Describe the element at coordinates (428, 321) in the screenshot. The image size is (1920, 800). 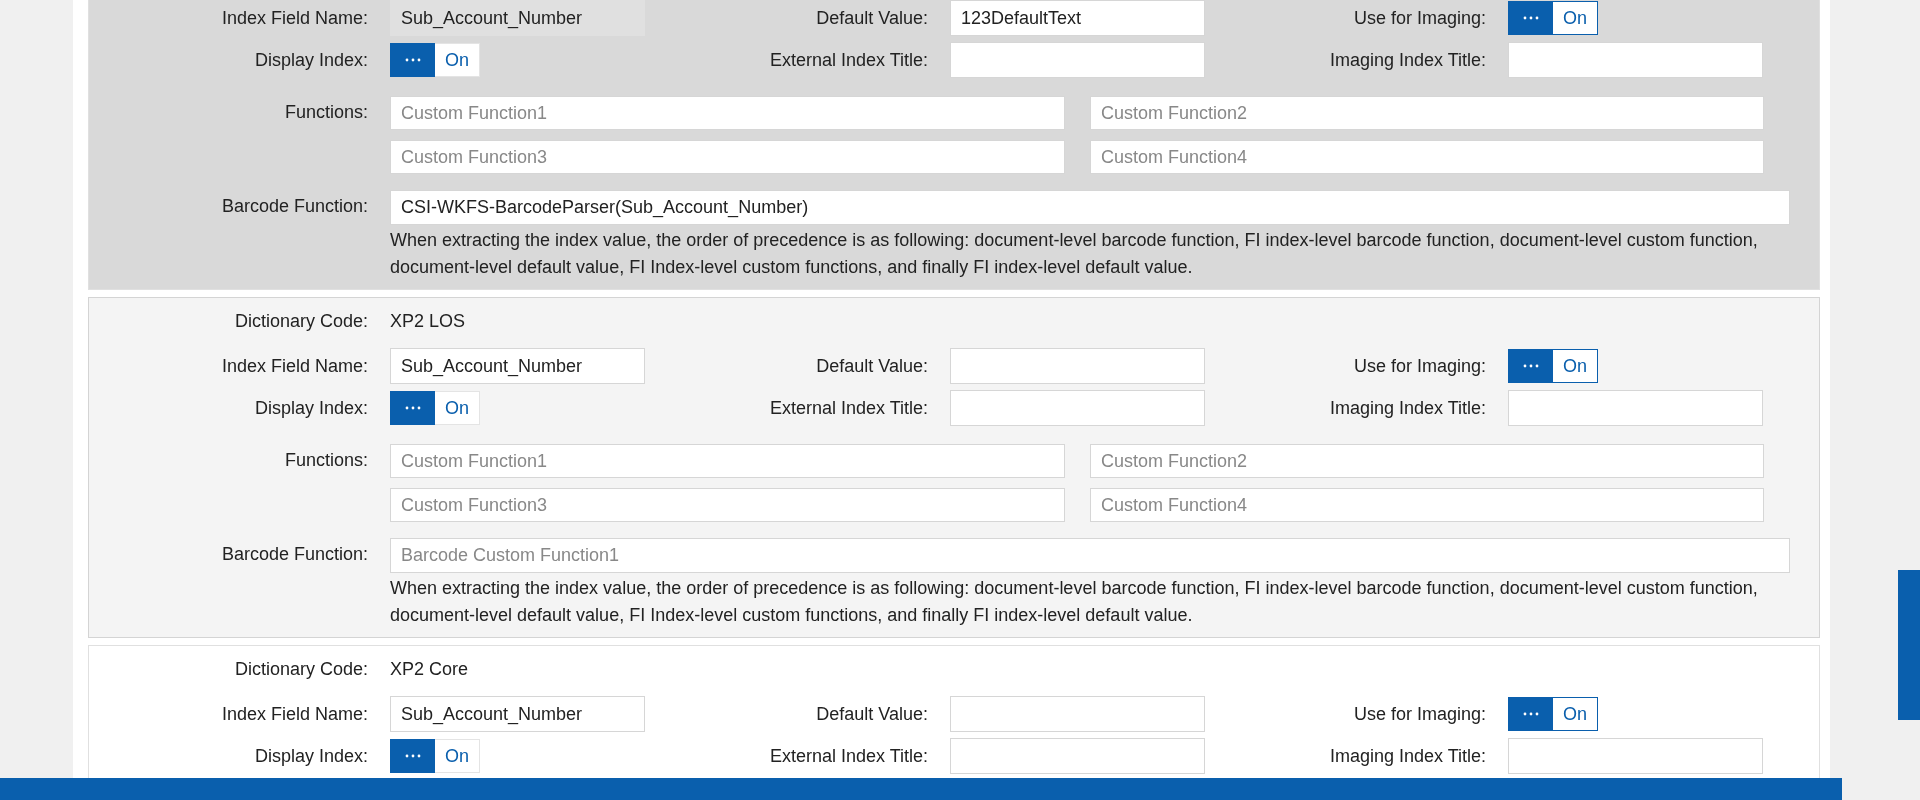
I see `field-value: XP2 LOS` at that location.